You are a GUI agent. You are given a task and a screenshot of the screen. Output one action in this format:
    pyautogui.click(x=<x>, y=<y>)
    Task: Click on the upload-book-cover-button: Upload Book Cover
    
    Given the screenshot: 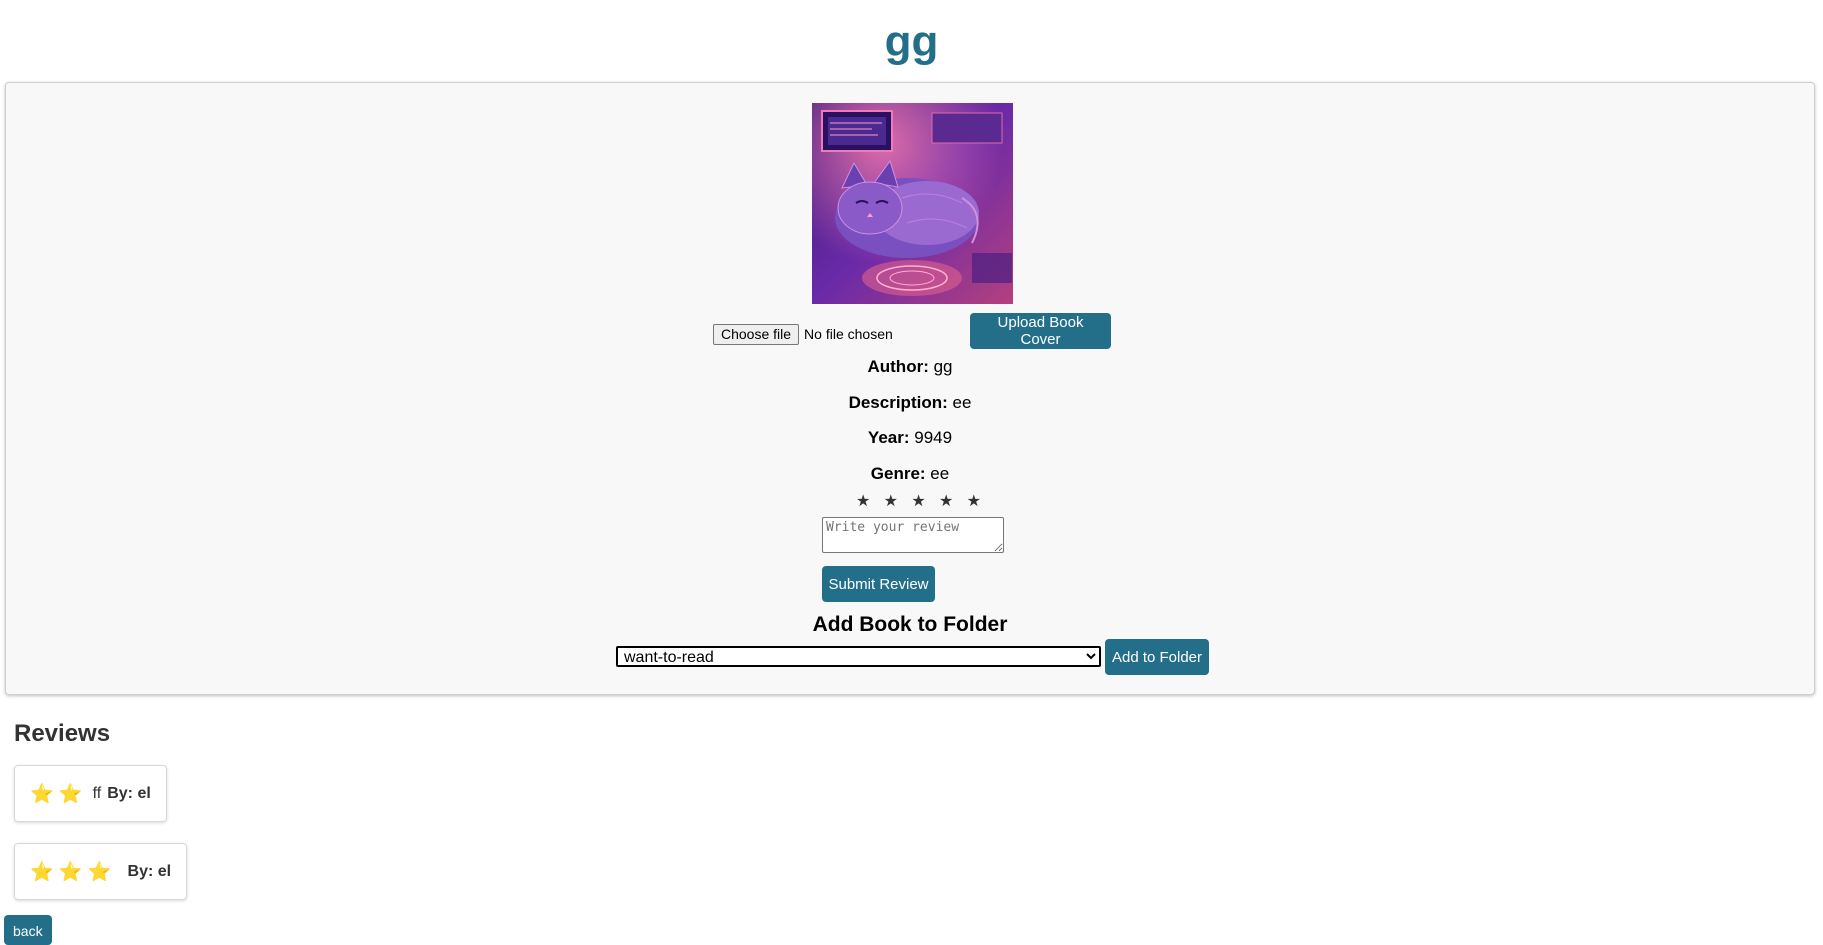 What is the action you would take?
    pyautogui.click(x=1040, y=331)
    